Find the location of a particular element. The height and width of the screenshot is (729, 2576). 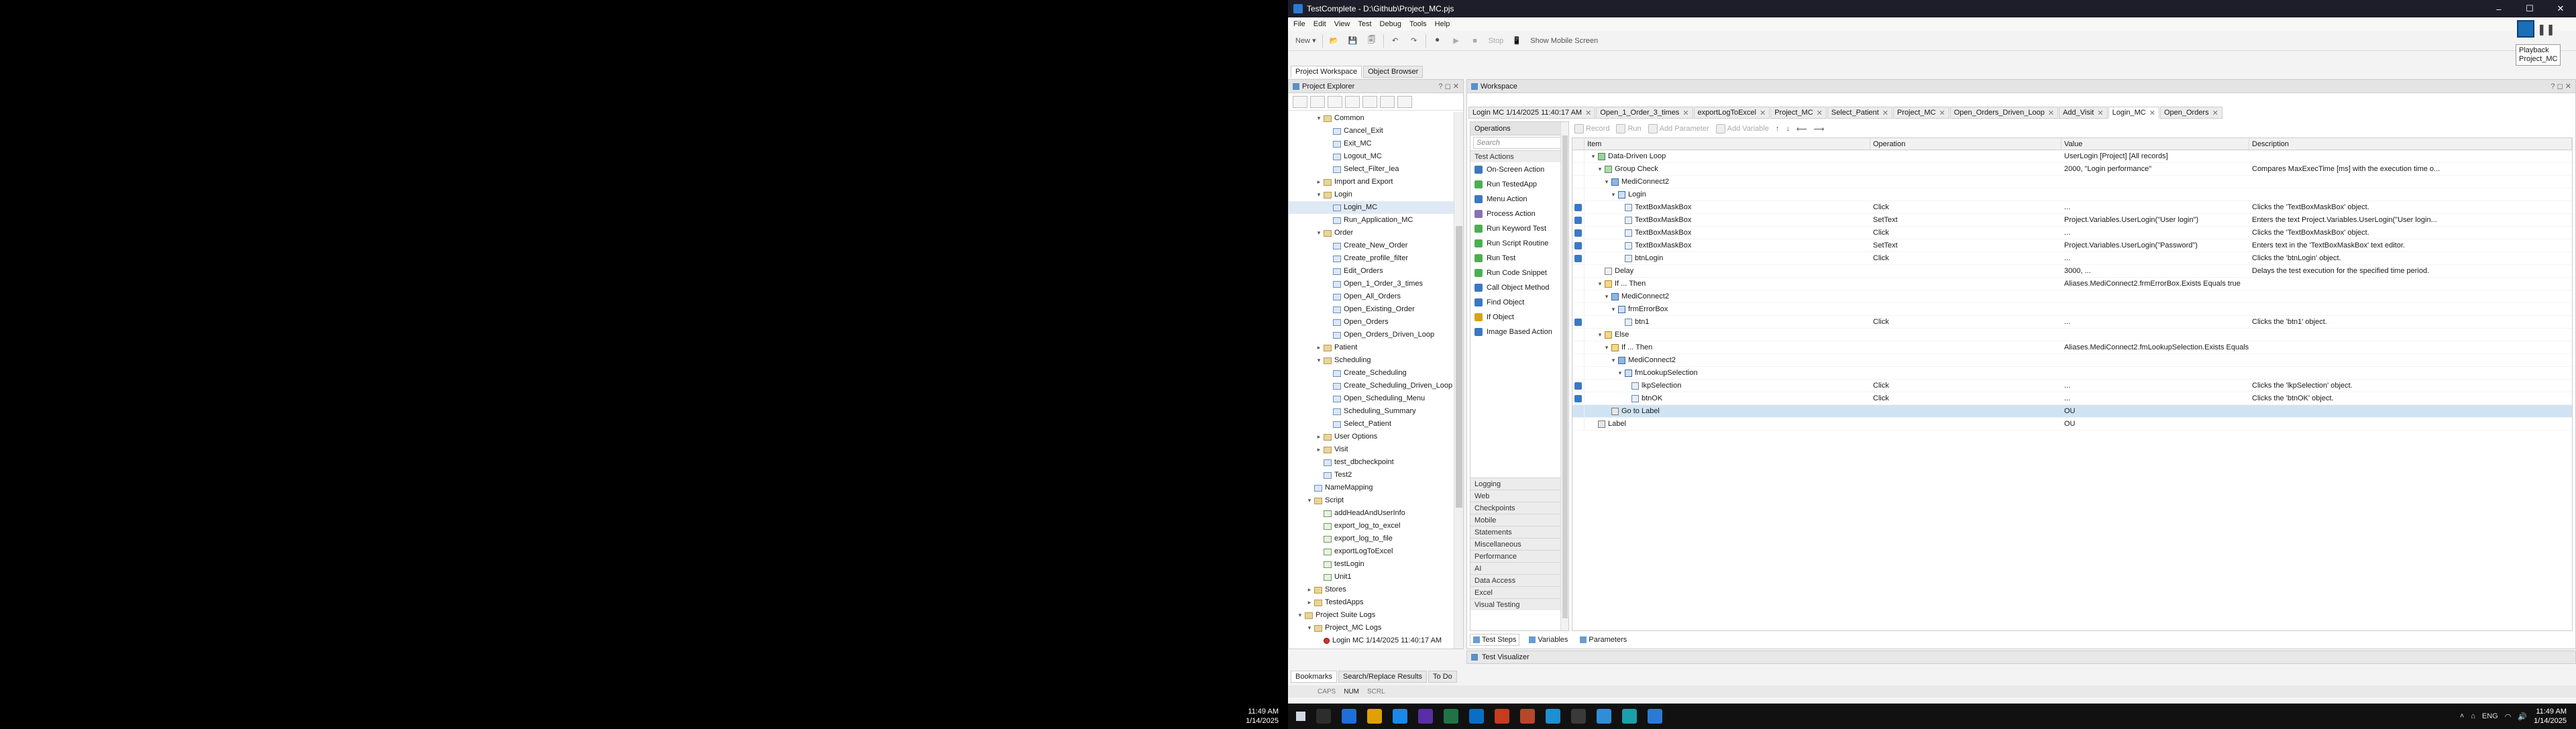

tree-node: exportLogToExcel is located at coordinates (1371, 552).